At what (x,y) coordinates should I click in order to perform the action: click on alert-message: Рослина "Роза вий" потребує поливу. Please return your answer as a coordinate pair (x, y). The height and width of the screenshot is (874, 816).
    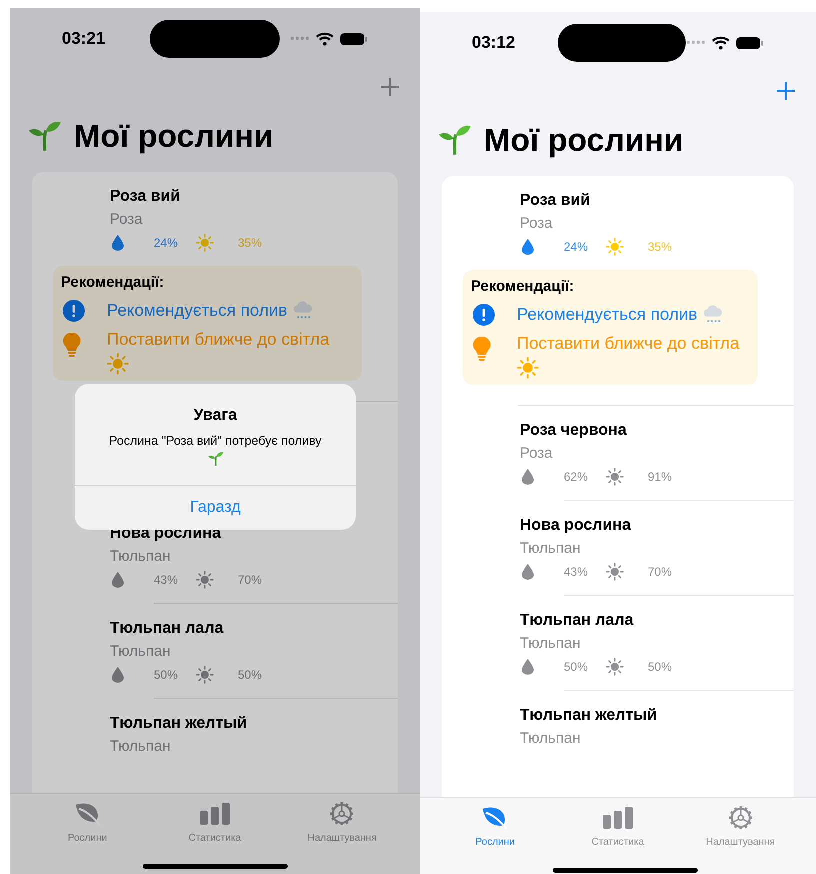
    Looking at the image, I should click on (215, 441).